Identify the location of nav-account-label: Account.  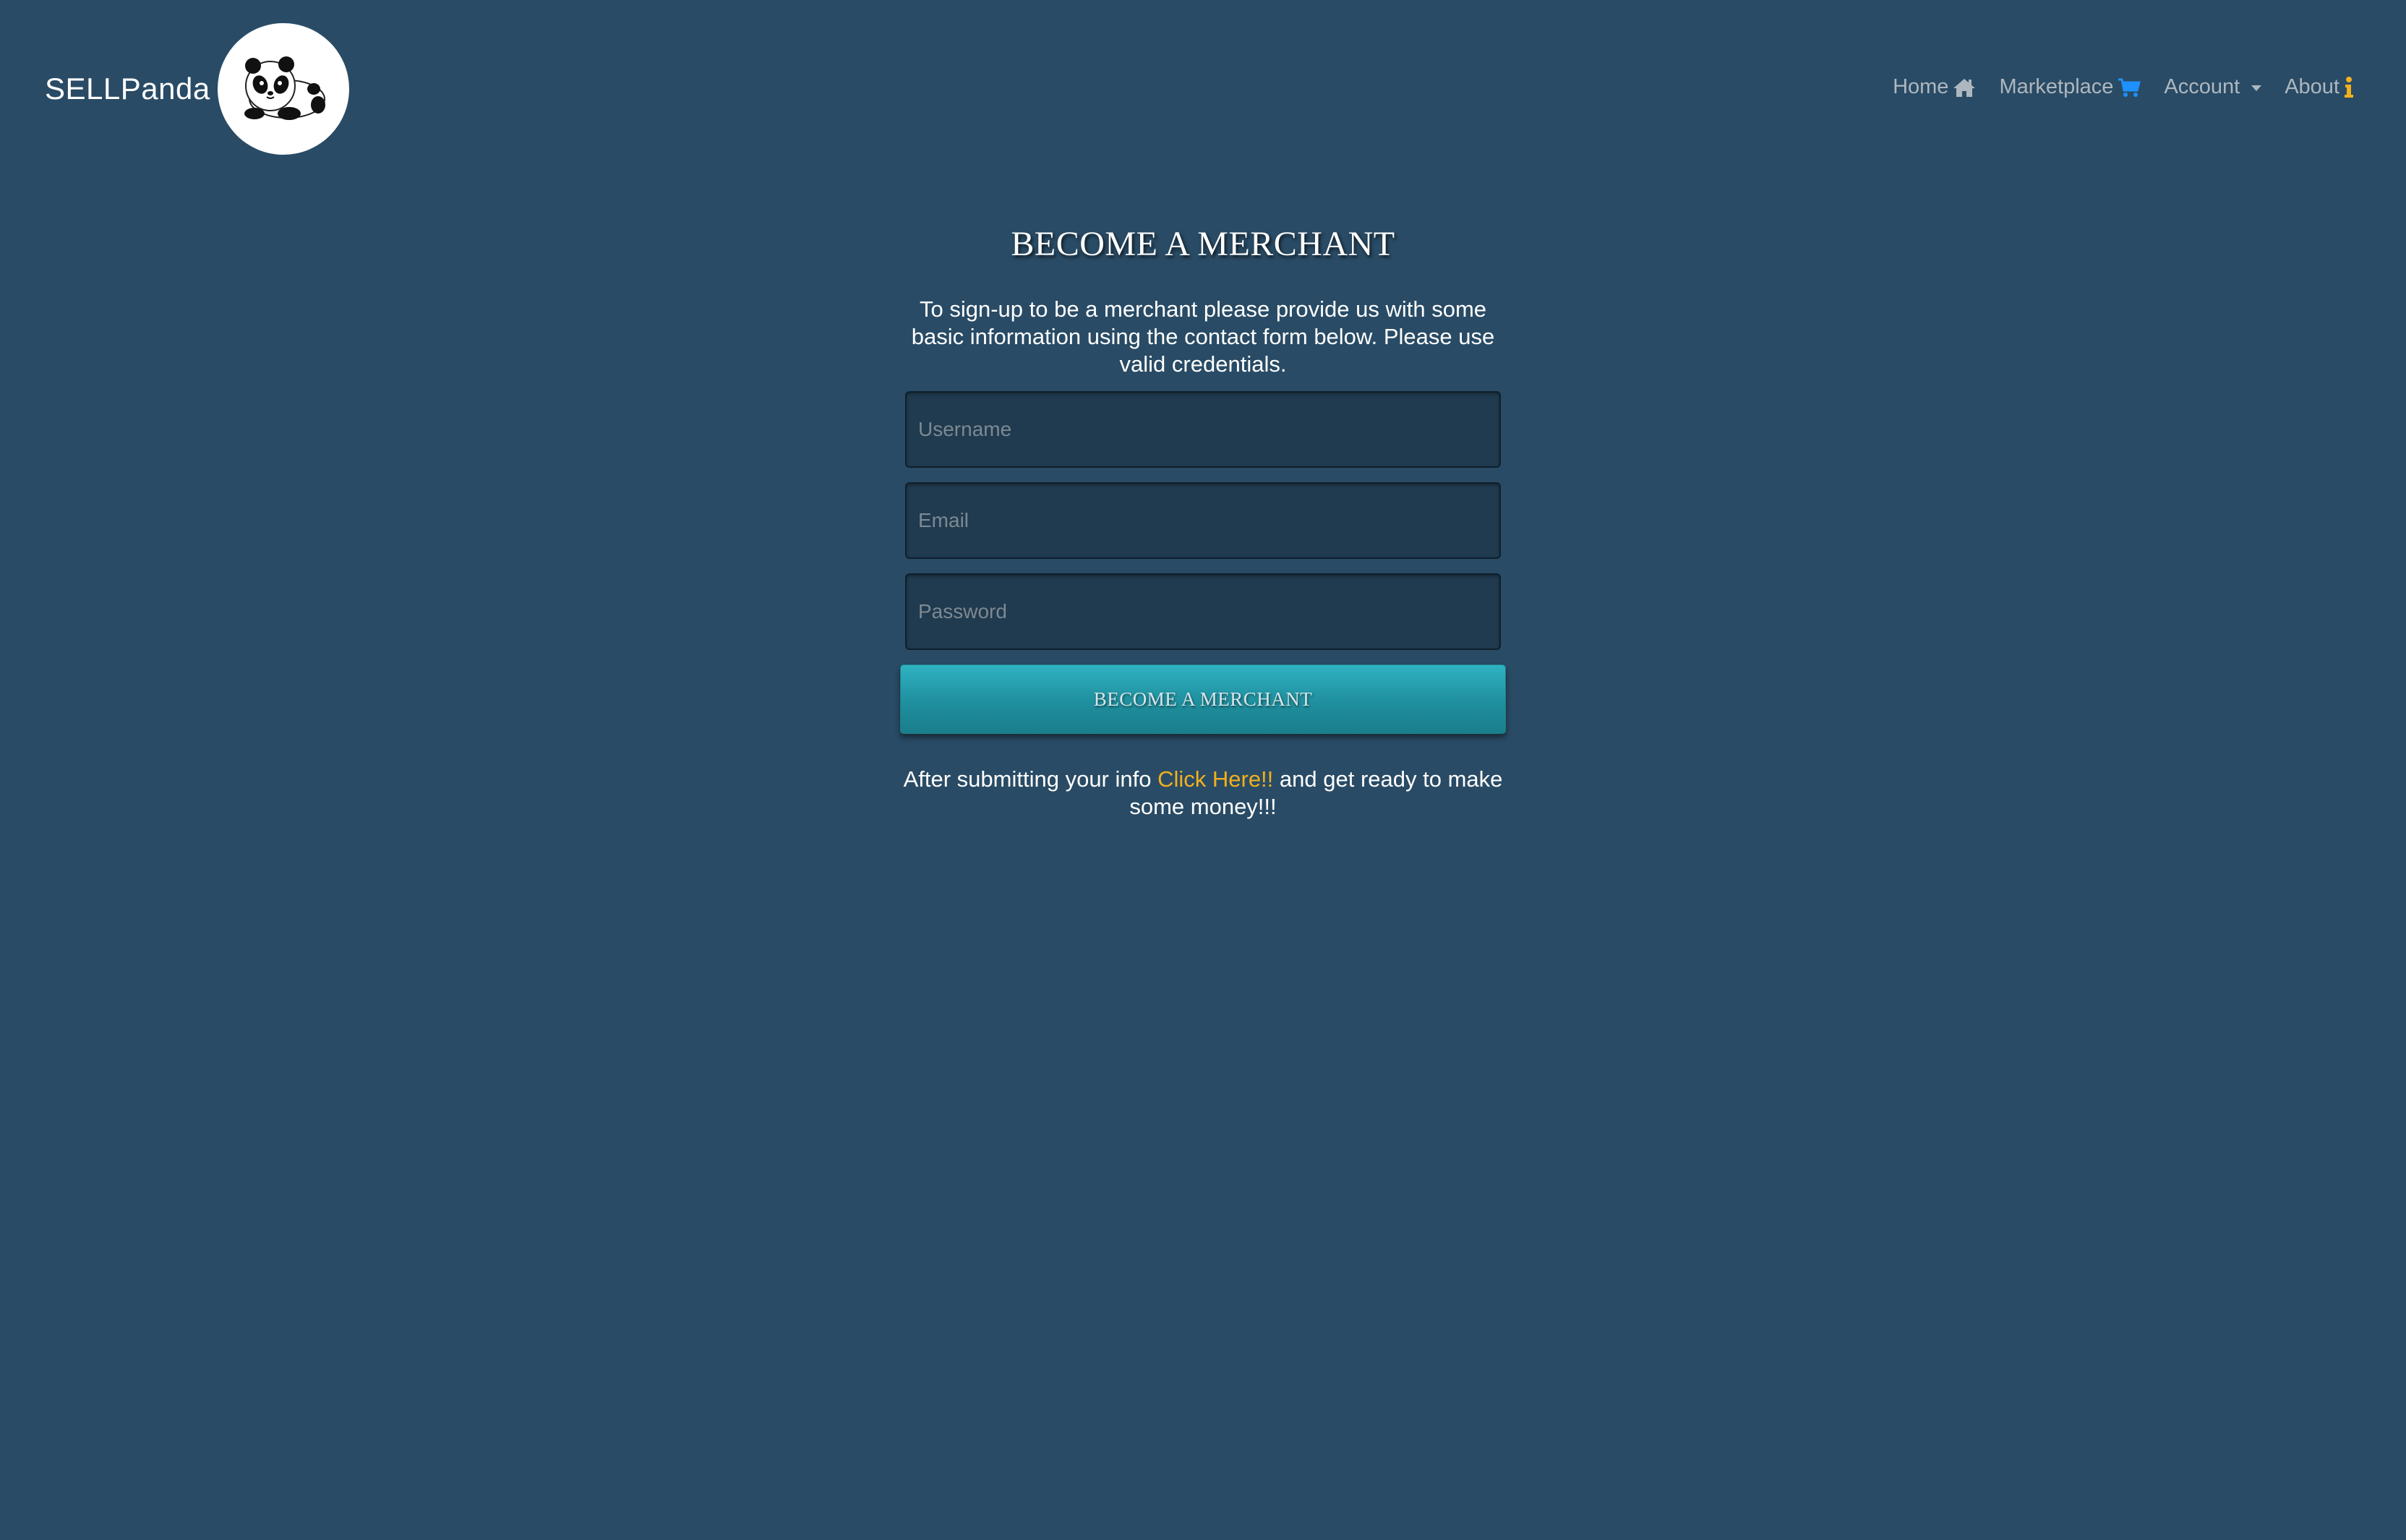
(2202, 86).